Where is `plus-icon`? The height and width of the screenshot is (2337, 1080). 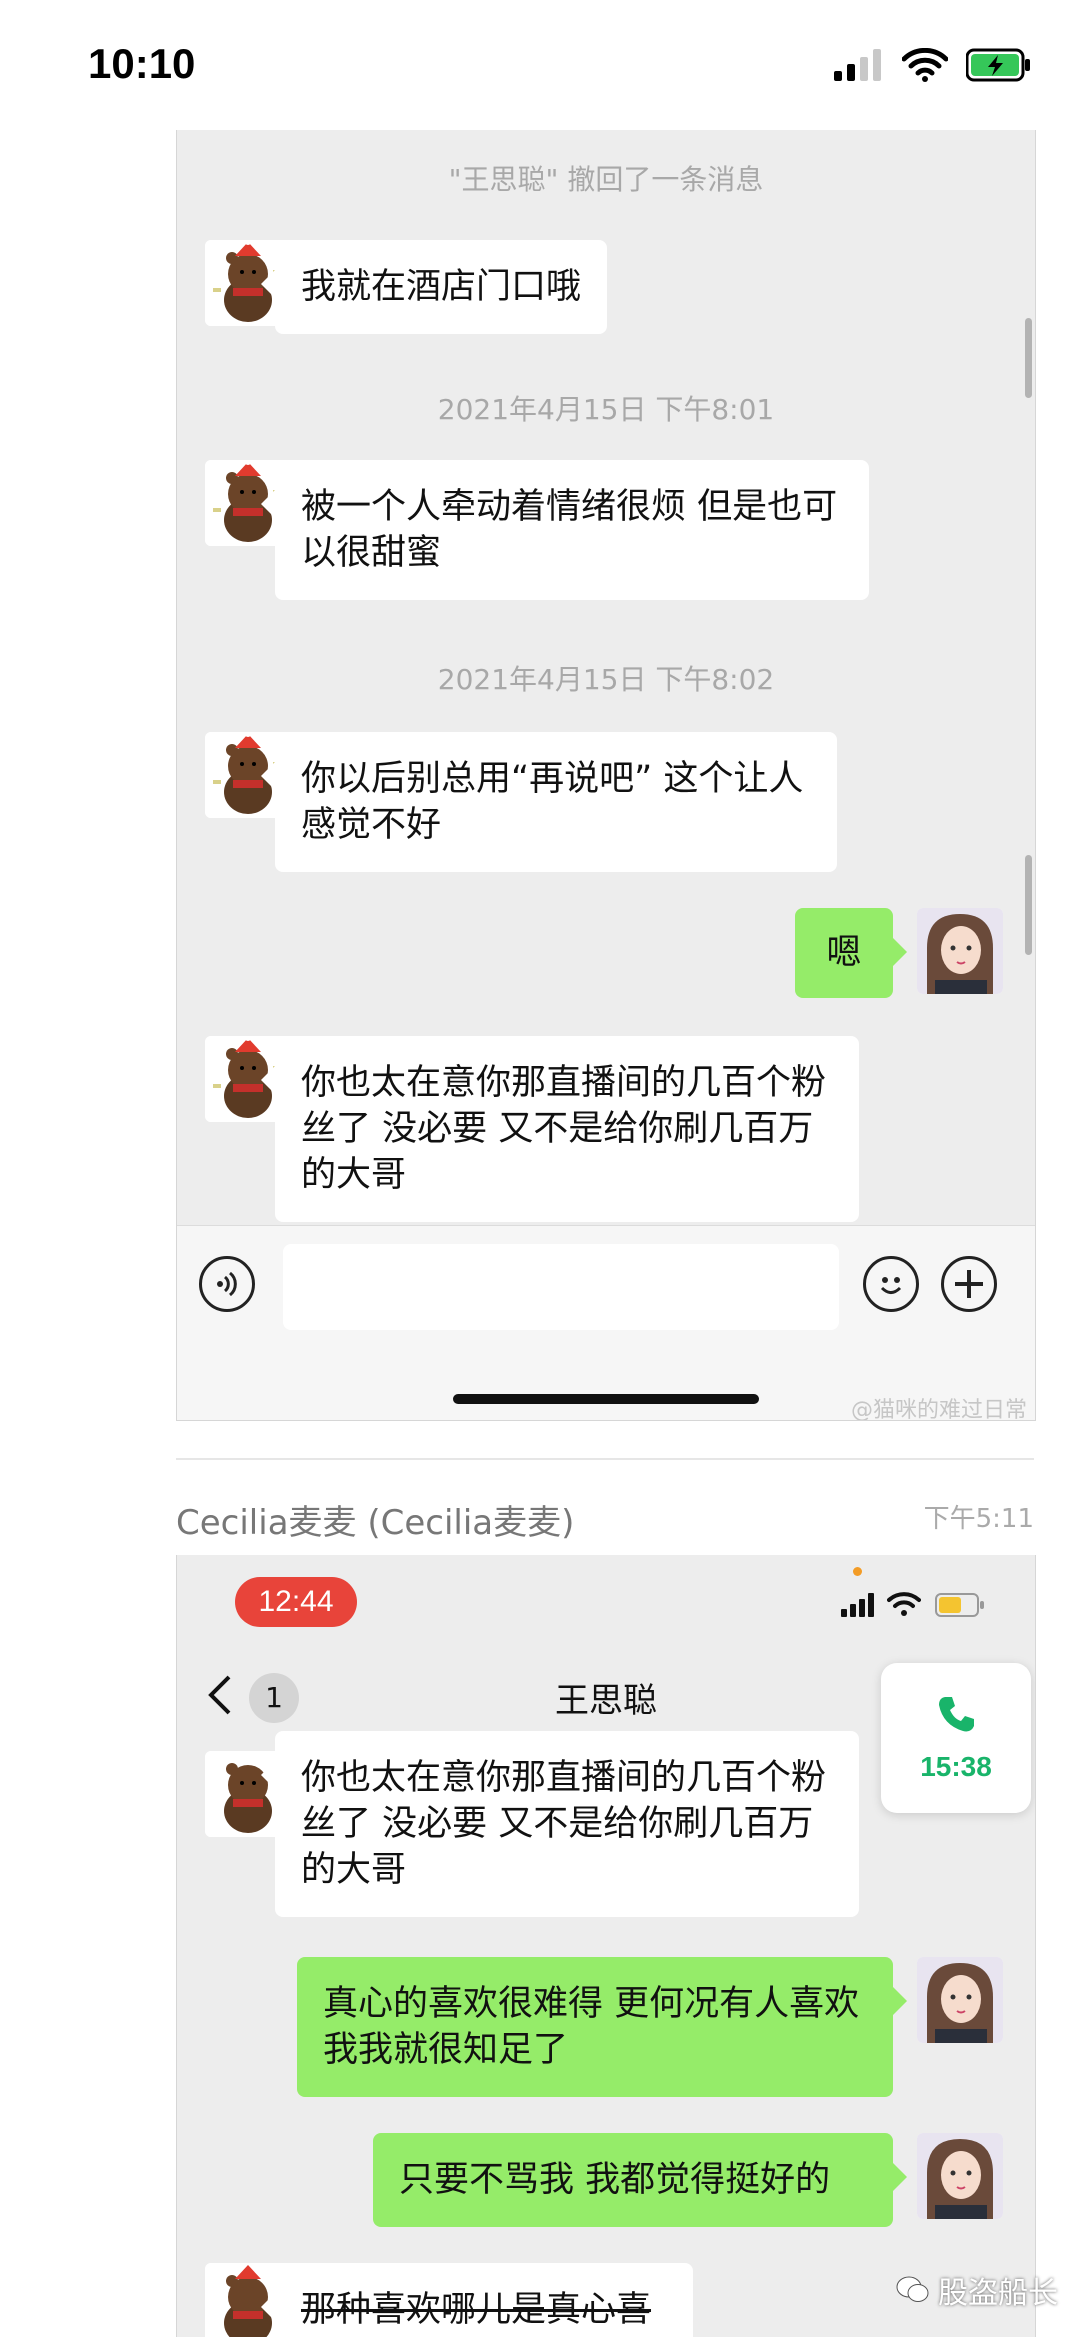 plus-icon is located at coordinates (969, 1284).